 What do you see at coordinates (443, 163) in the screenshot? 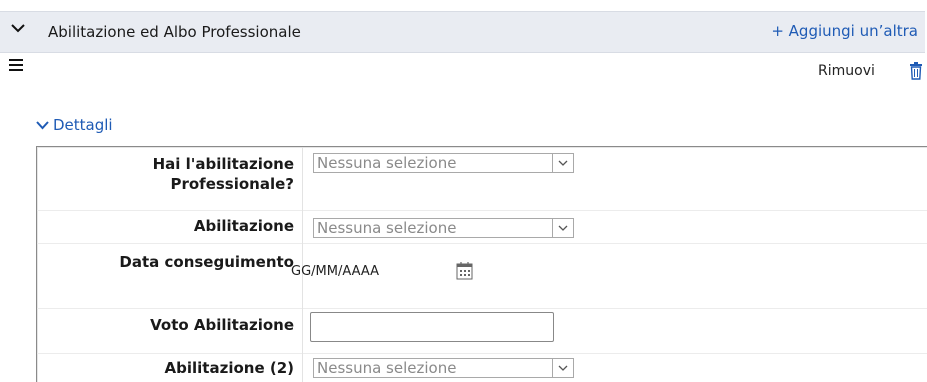
I see `professional-license-select: Nessuna selezione` at bounding box center [443, 163].